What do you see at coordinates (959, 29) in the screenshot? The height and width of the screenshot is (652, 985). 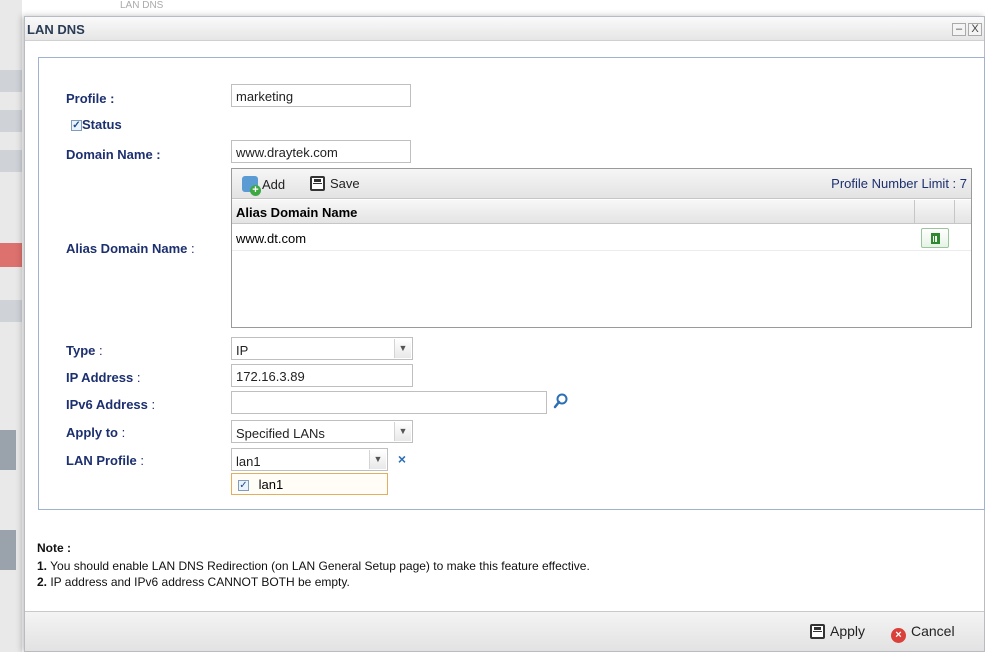 I see `minimize-button: –` at bounding box center [959, 29].